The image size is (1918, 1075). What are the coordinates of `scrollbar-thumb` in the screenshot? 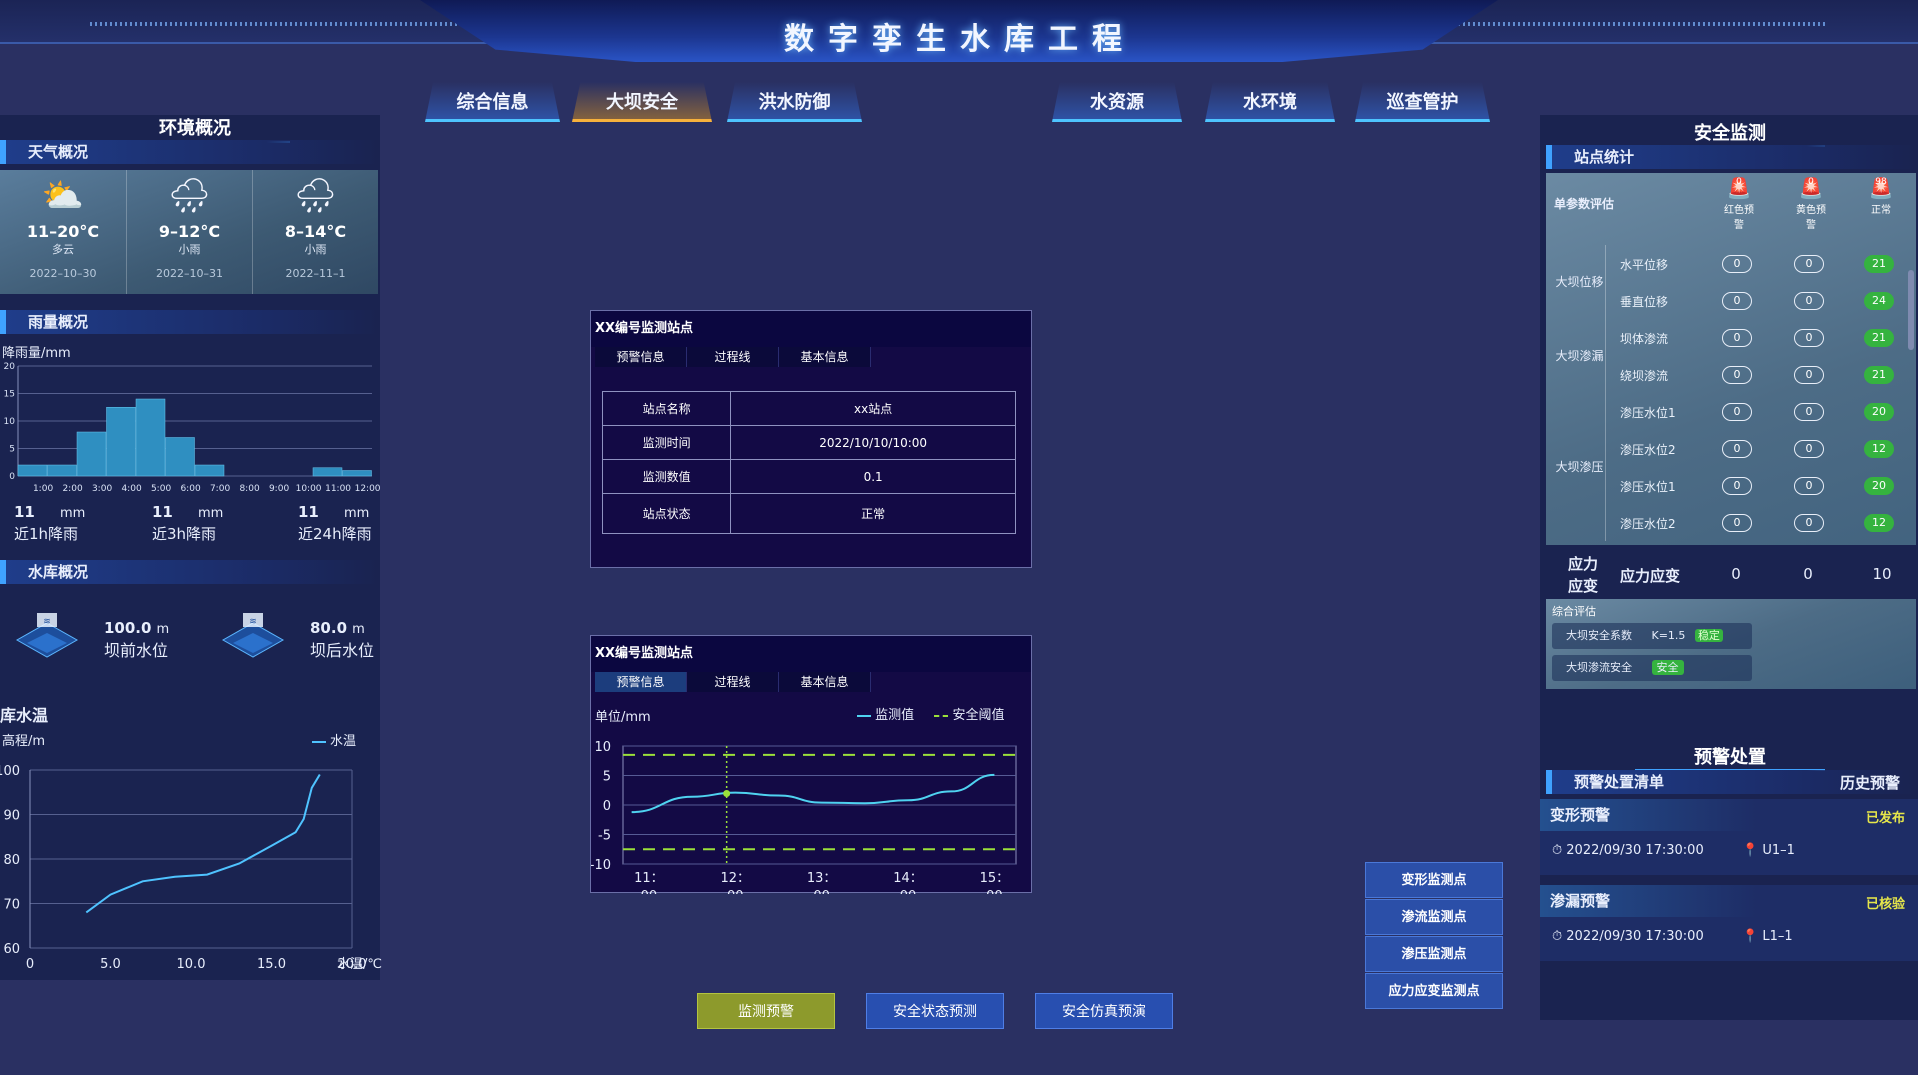 It's located at (1911, 310).